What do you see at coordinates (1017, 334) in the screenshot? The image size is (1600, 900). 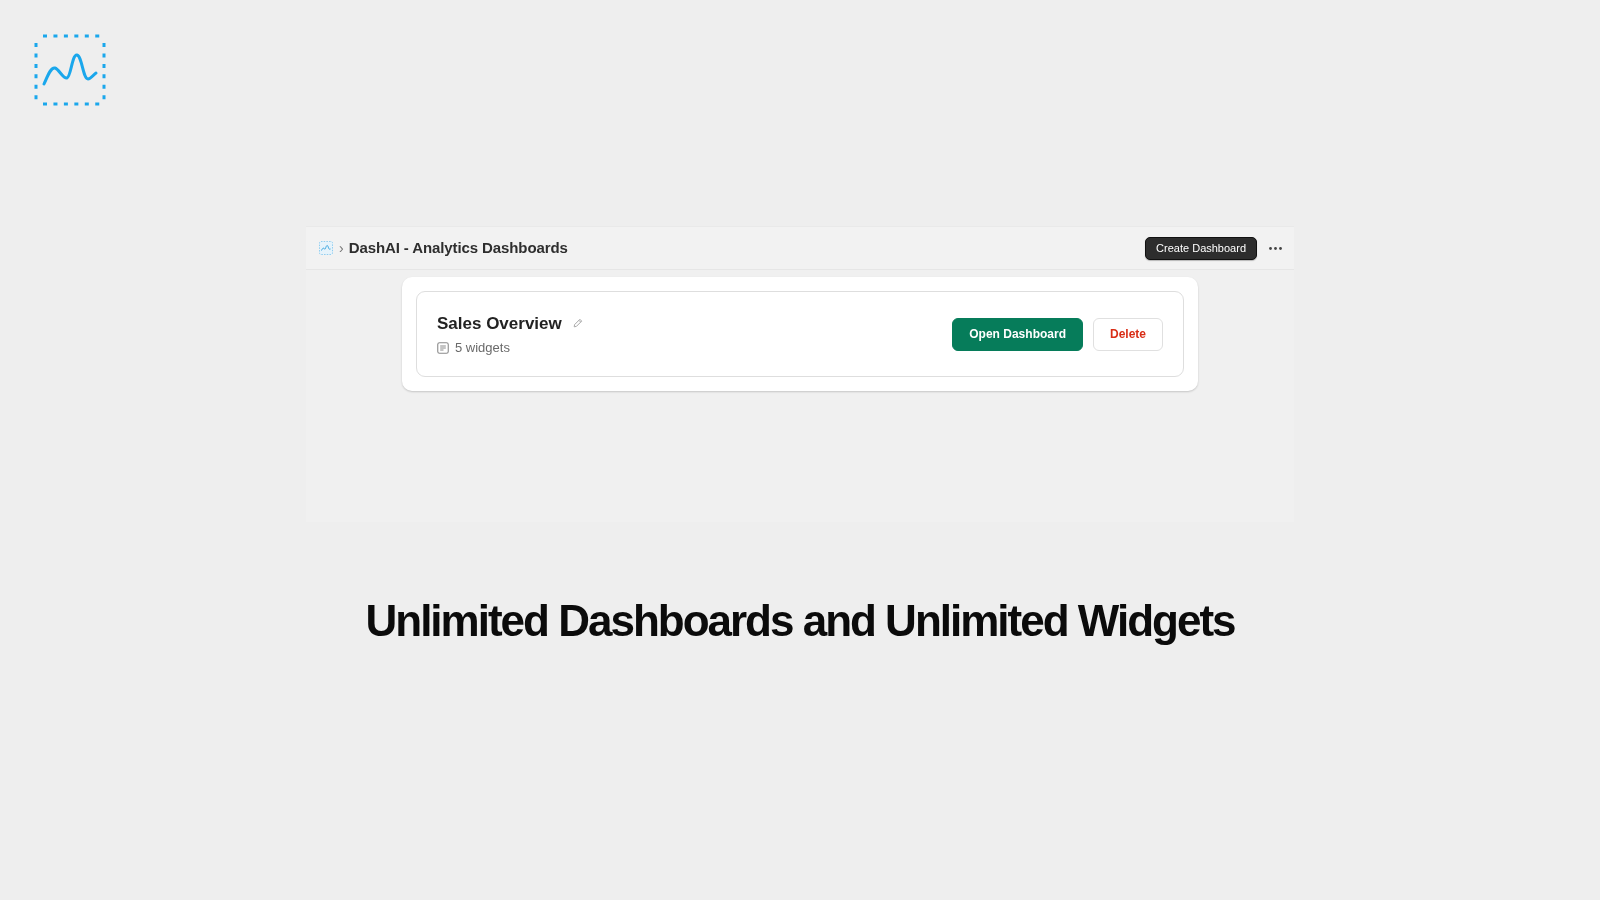 I see `open-dashboard-button: Open Dashboard` at bounding box center [1017, 334].